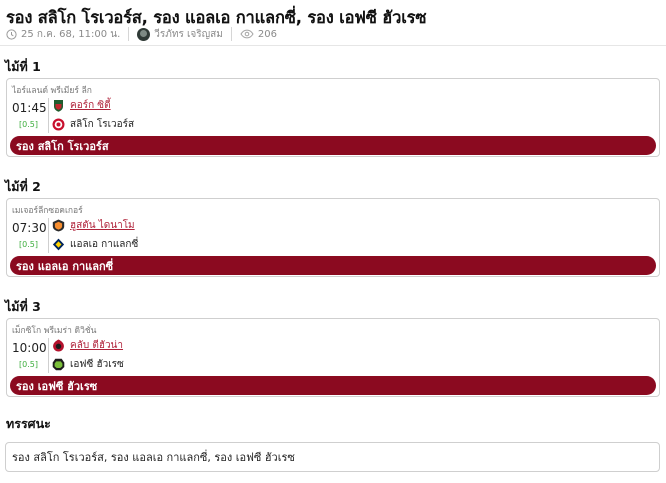 The width and height of the screenshot is (666, 483). Describe the element at coordinates (333, 265) in the screenshot. I see `pick-verdict-bar: รอง แอลเอ กาแลกซี่` at that location.